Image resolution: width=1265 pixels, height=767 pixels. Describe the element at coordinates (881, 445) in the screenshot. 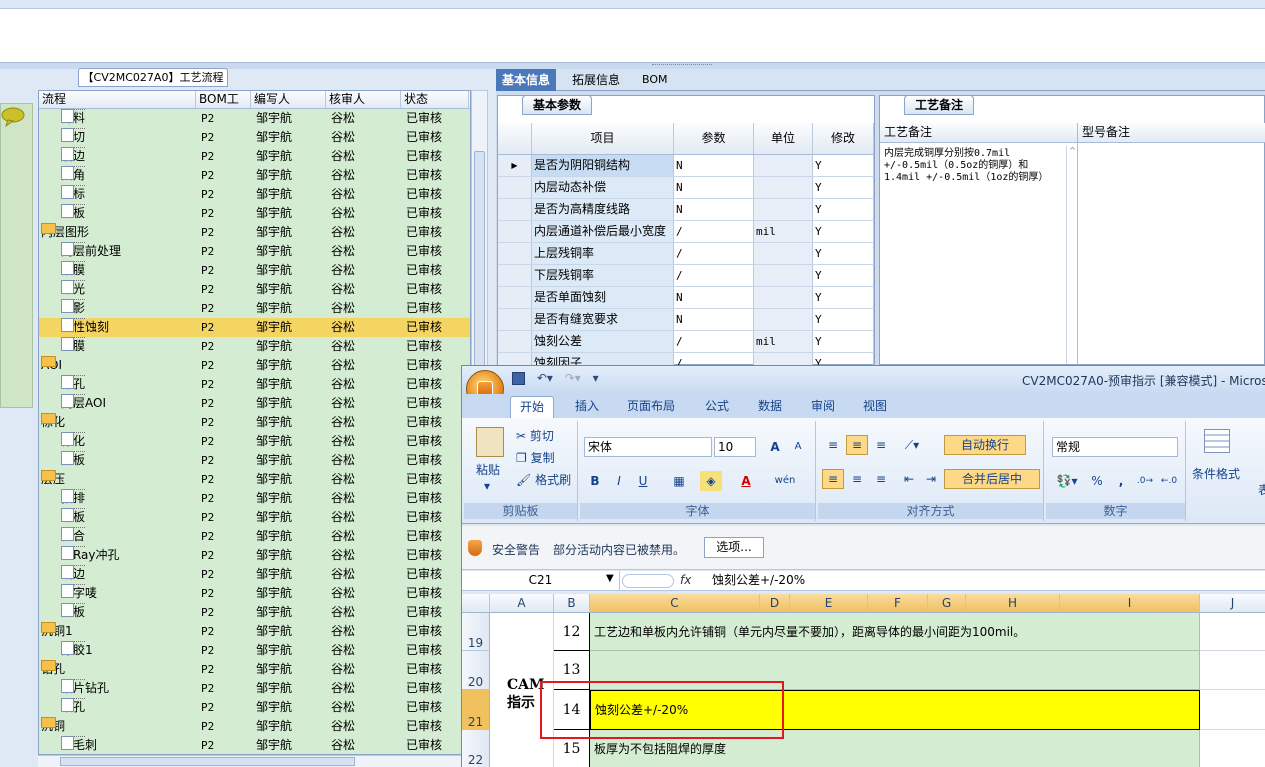

I see `align-bottom-icon: ≡` at that location.